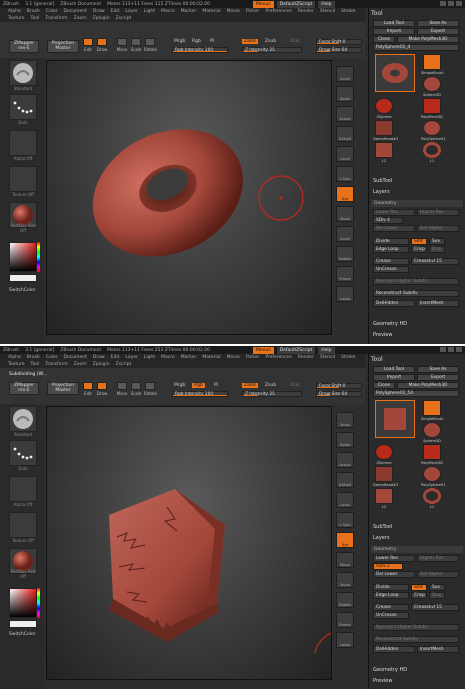 The image size is (465, 689). I want to click on default-zscript-button: DefaultZScript, so click(296, 350).